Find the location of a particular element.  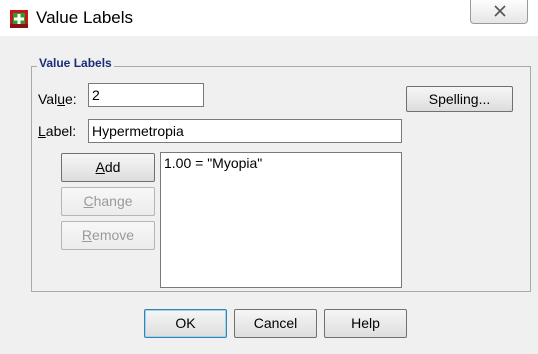

title-bar: Value Labels is located at coordinates (269, 18).